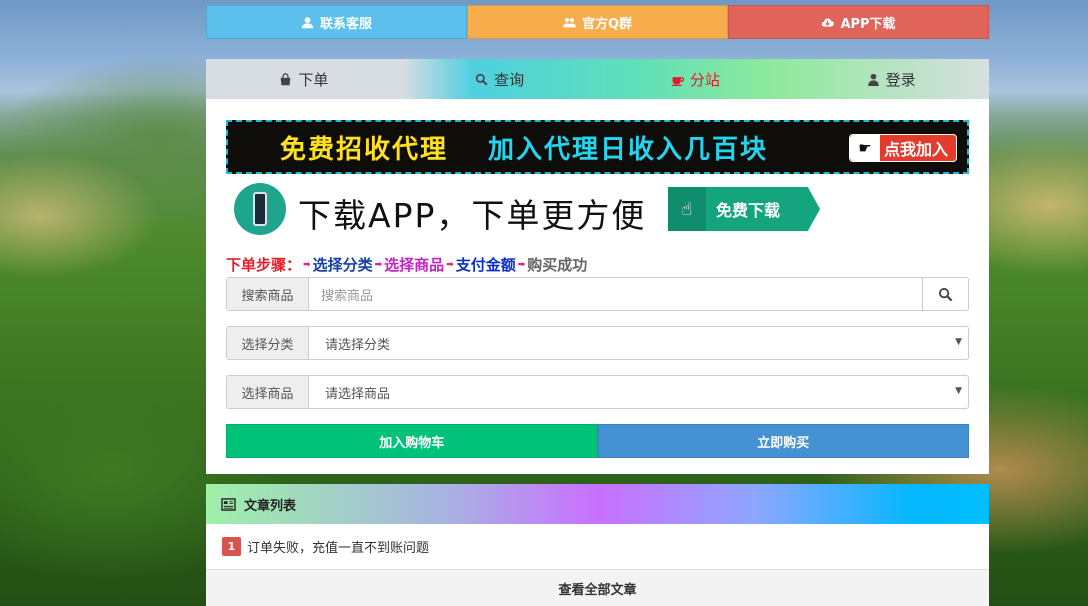 The image size is (1088, 606). What do you see at coordinates (900, 79) in the screenshot?
I see `tab-login-label: 登录` at bounding box center [900, 79].